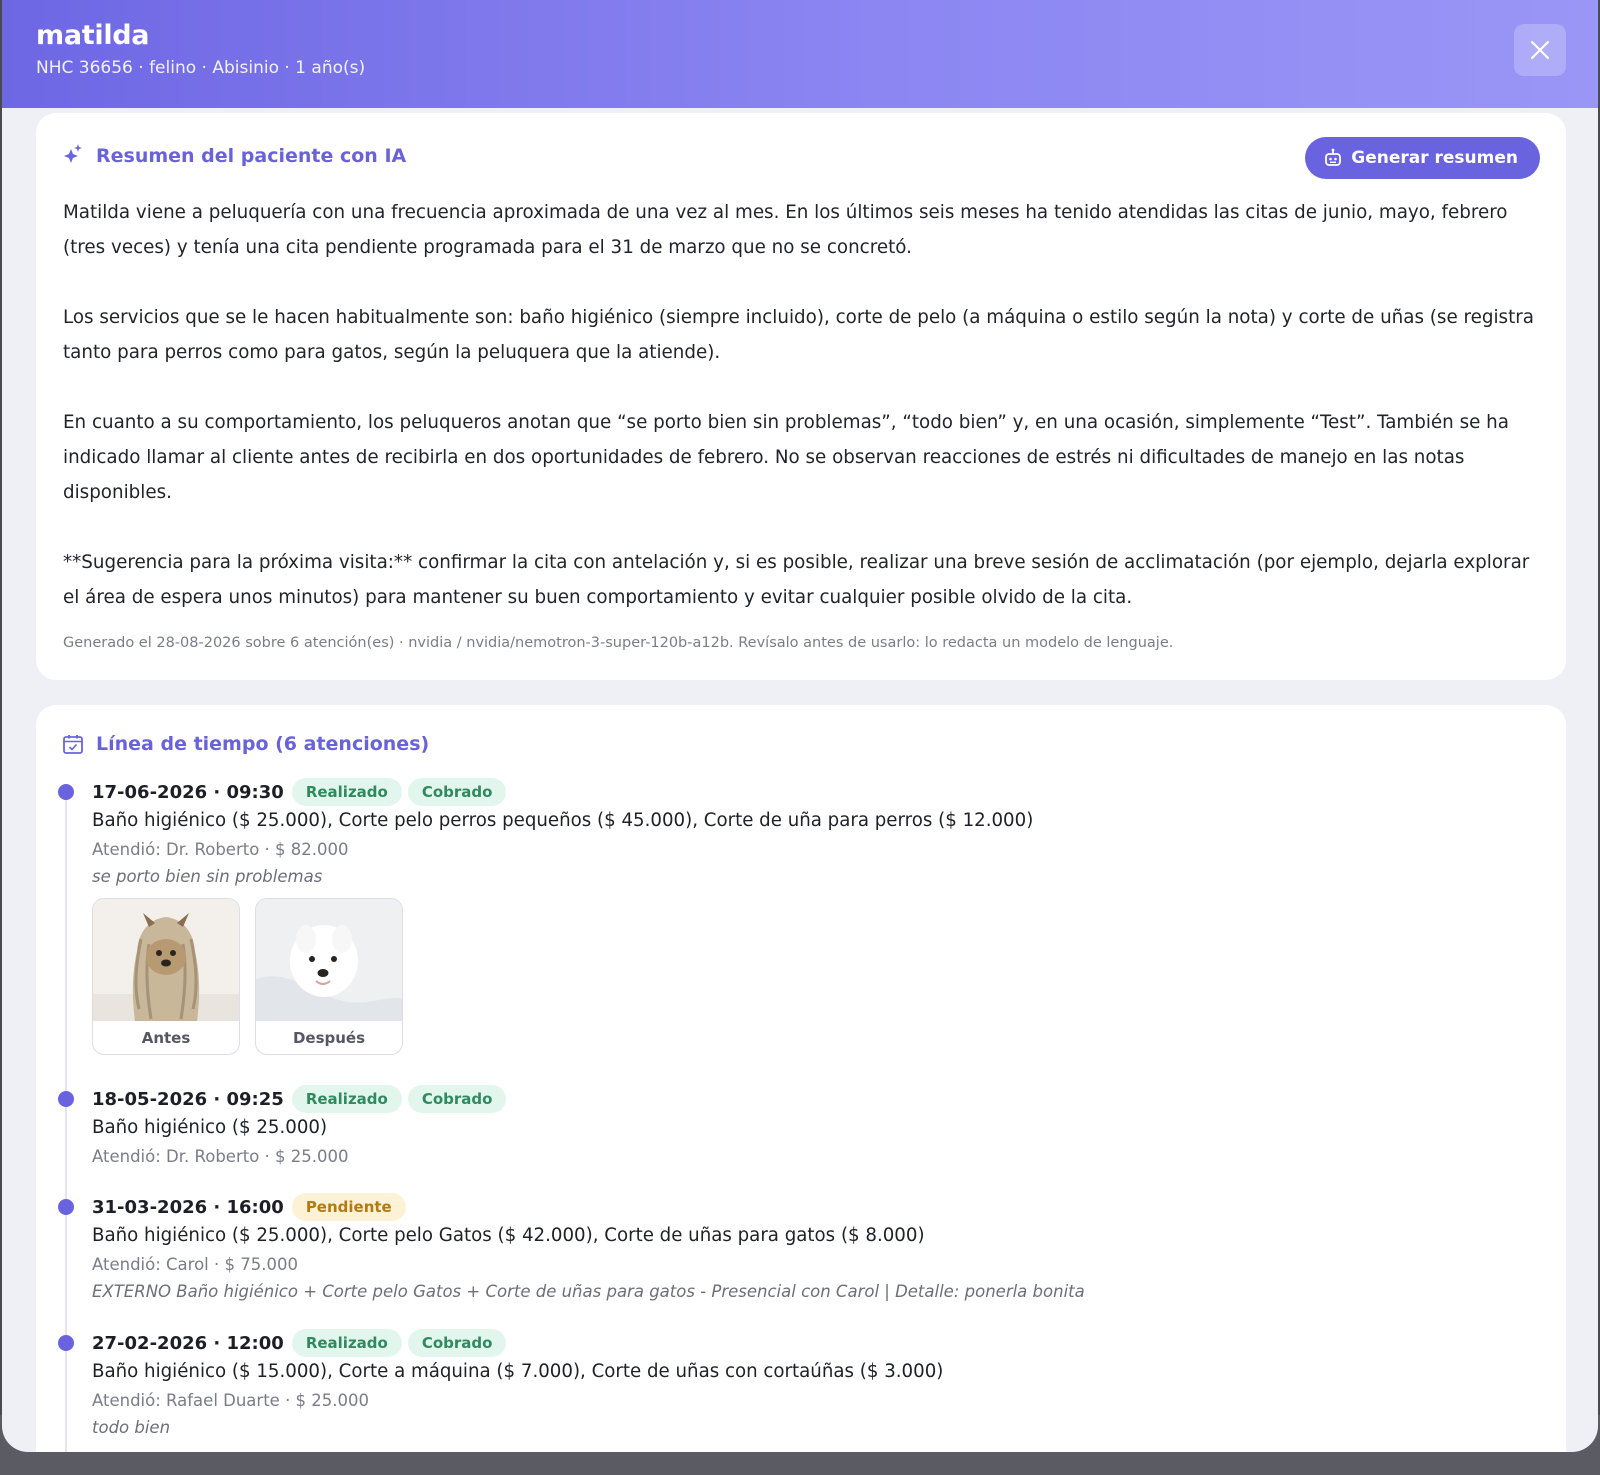 Image resolution: width=1600 pixels, height=1475 pixels. I want to click on timeline-item-header: 18-05-2026 · 09:25 Realizado Cobrado, so click(299, 1099).